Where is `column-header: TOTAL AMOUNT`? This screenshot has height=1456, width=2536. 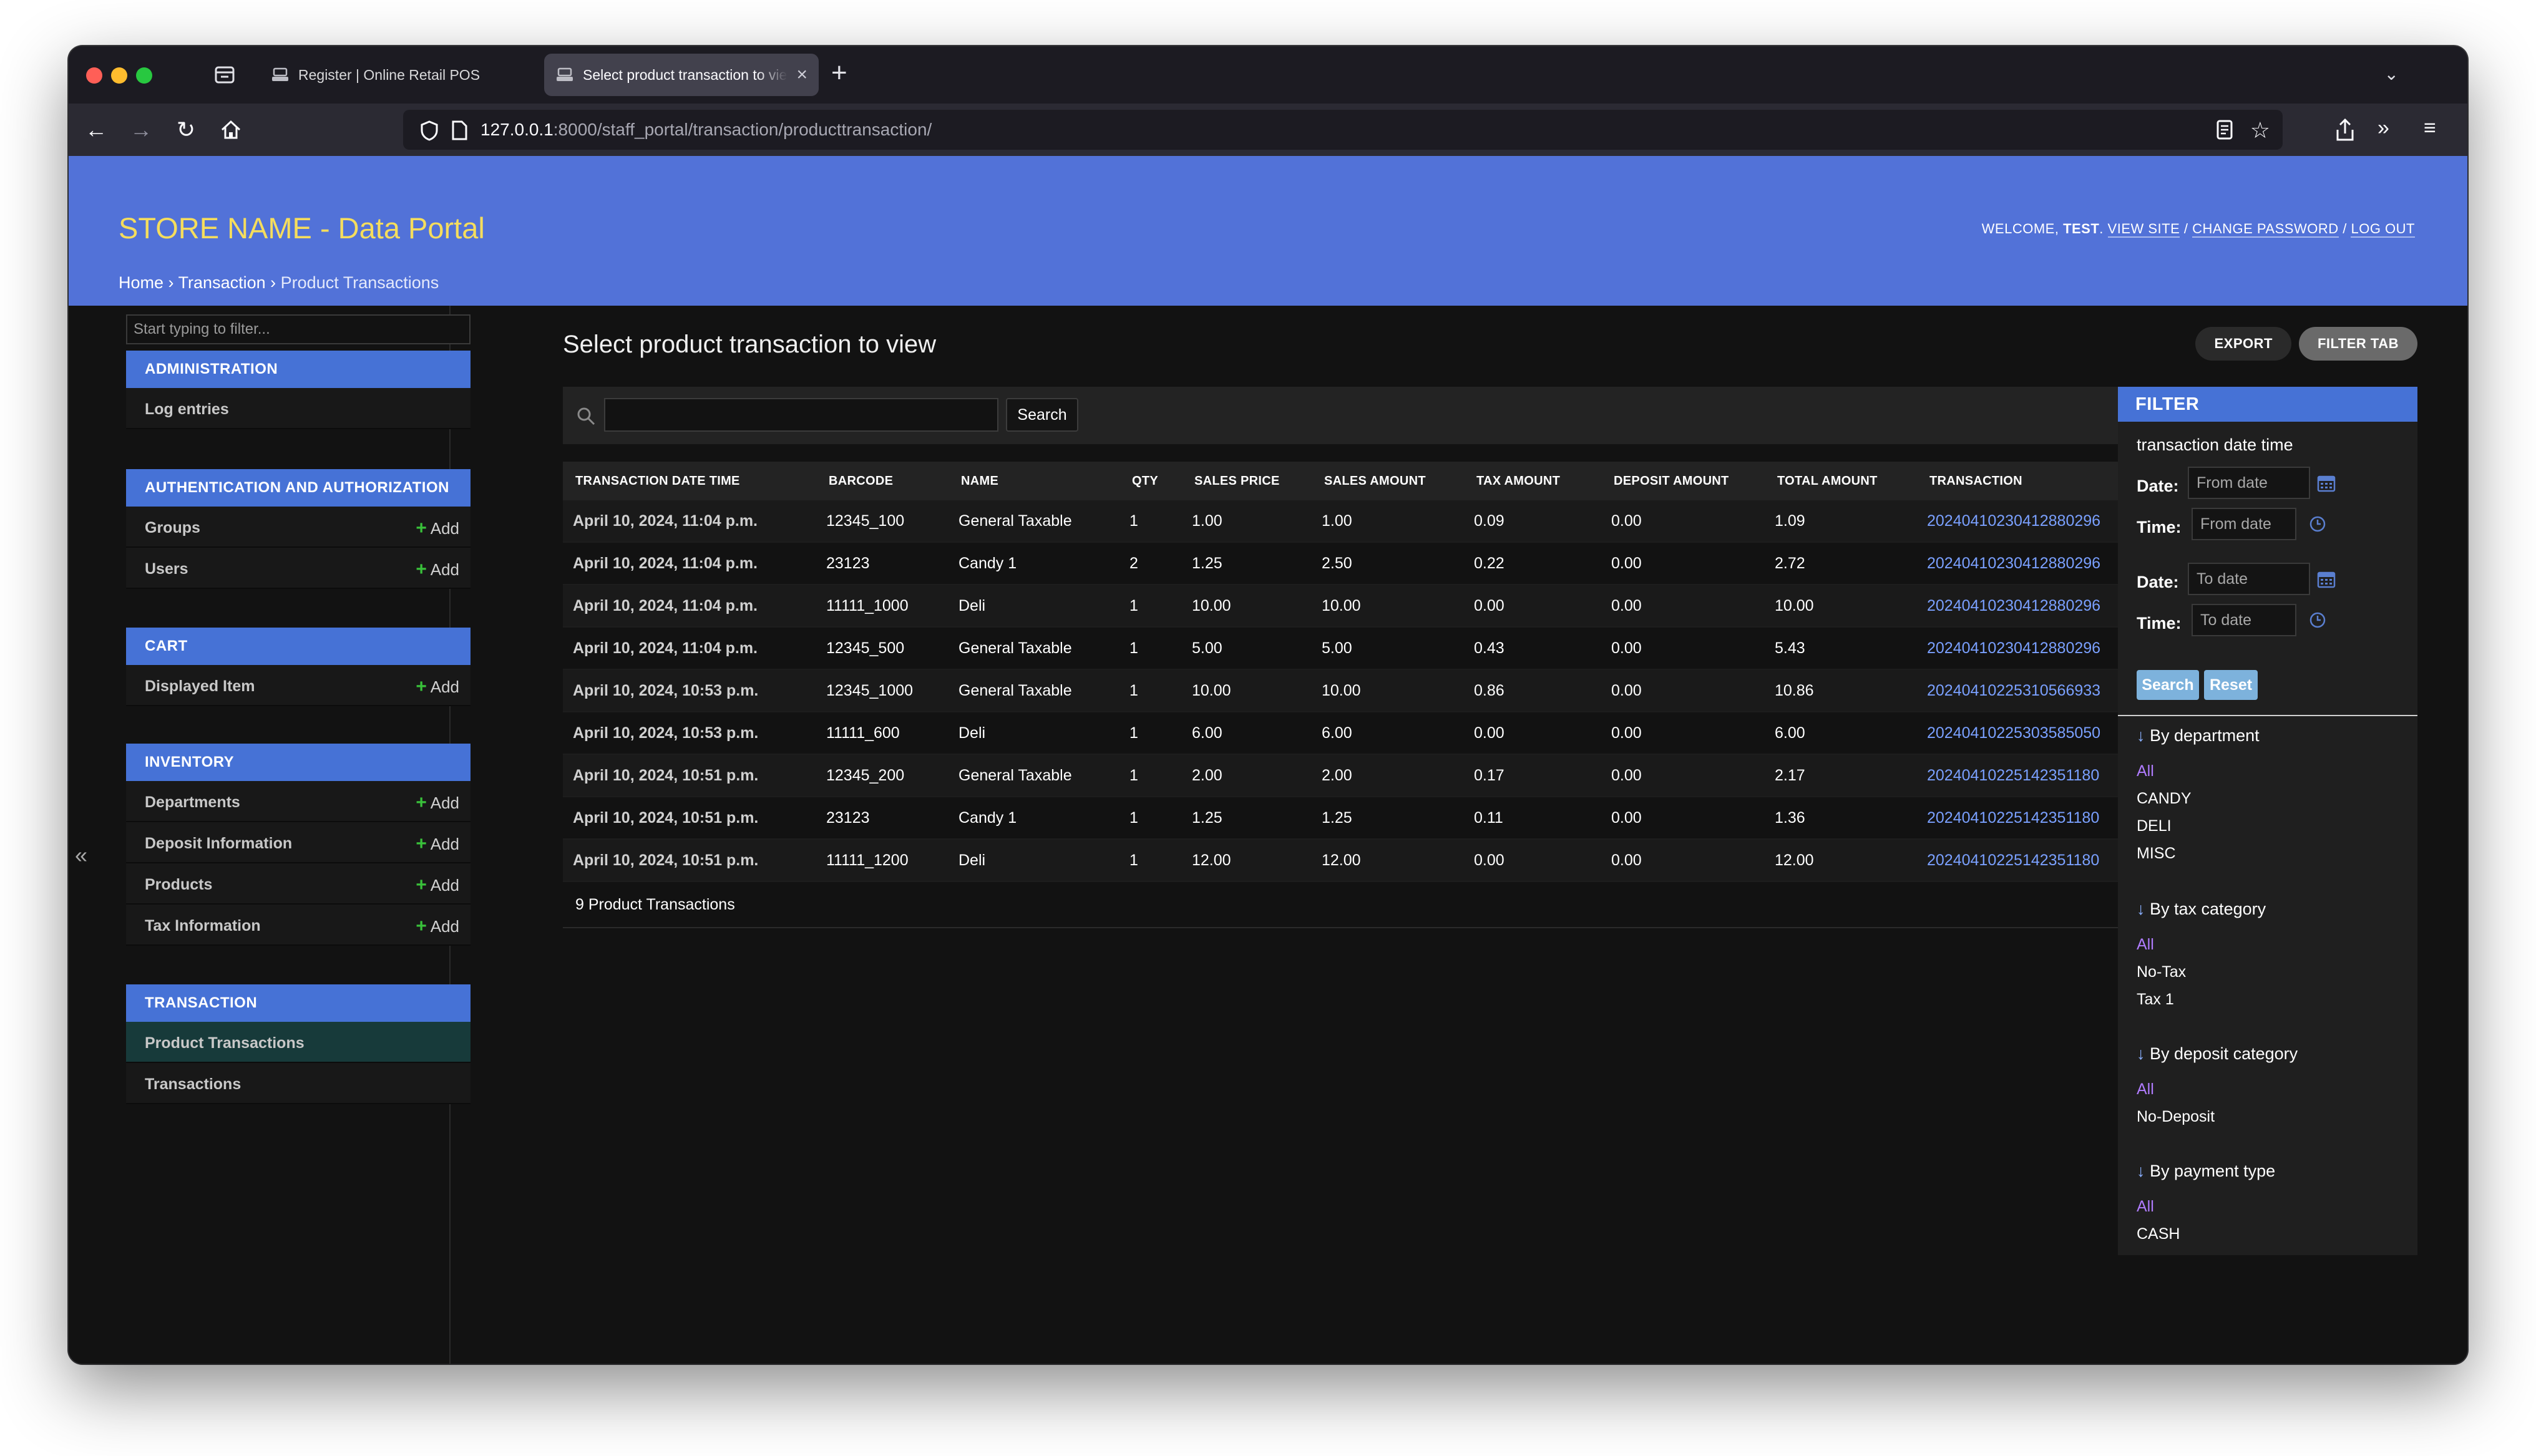
column-header: TOTAL AMOUNT is located at coordinates (1841, 481).